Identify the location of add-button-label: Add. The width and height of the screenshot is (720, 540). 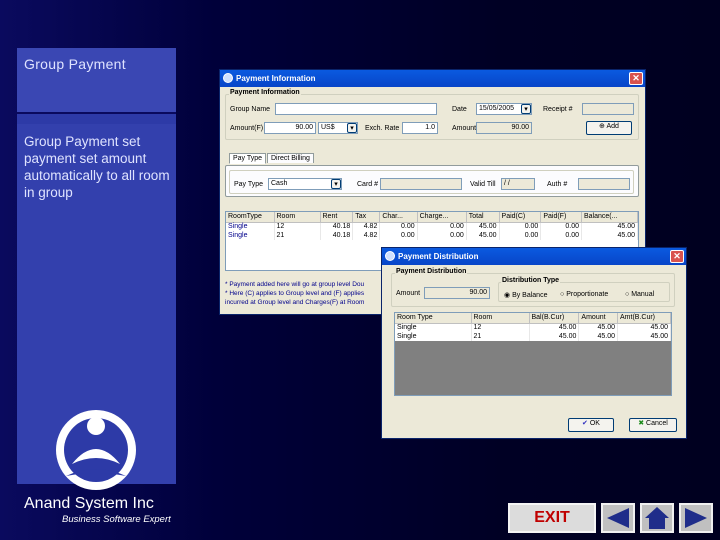
(612, 126).